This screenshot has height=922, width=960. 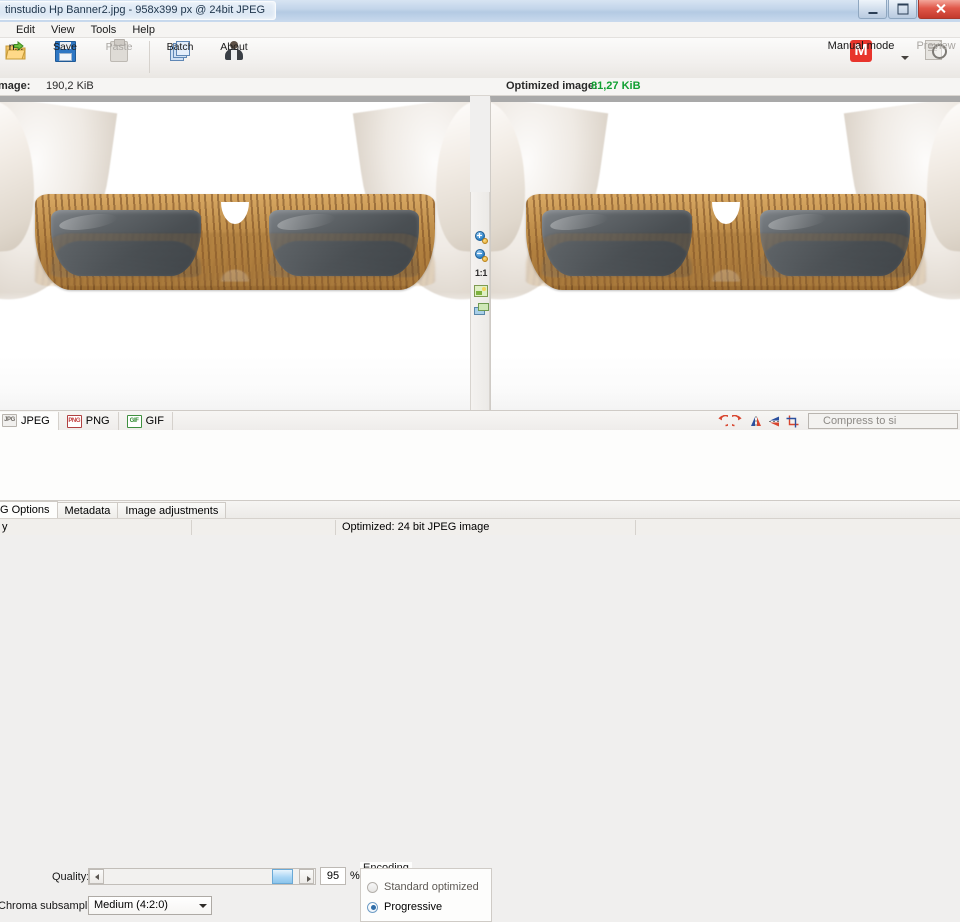 What do you see at coordinates (486, 527) in the screenshot?
I see `status-cell-optimized-info: Optimized: 24 bit JPEG image` at bounding box center [486, 527].